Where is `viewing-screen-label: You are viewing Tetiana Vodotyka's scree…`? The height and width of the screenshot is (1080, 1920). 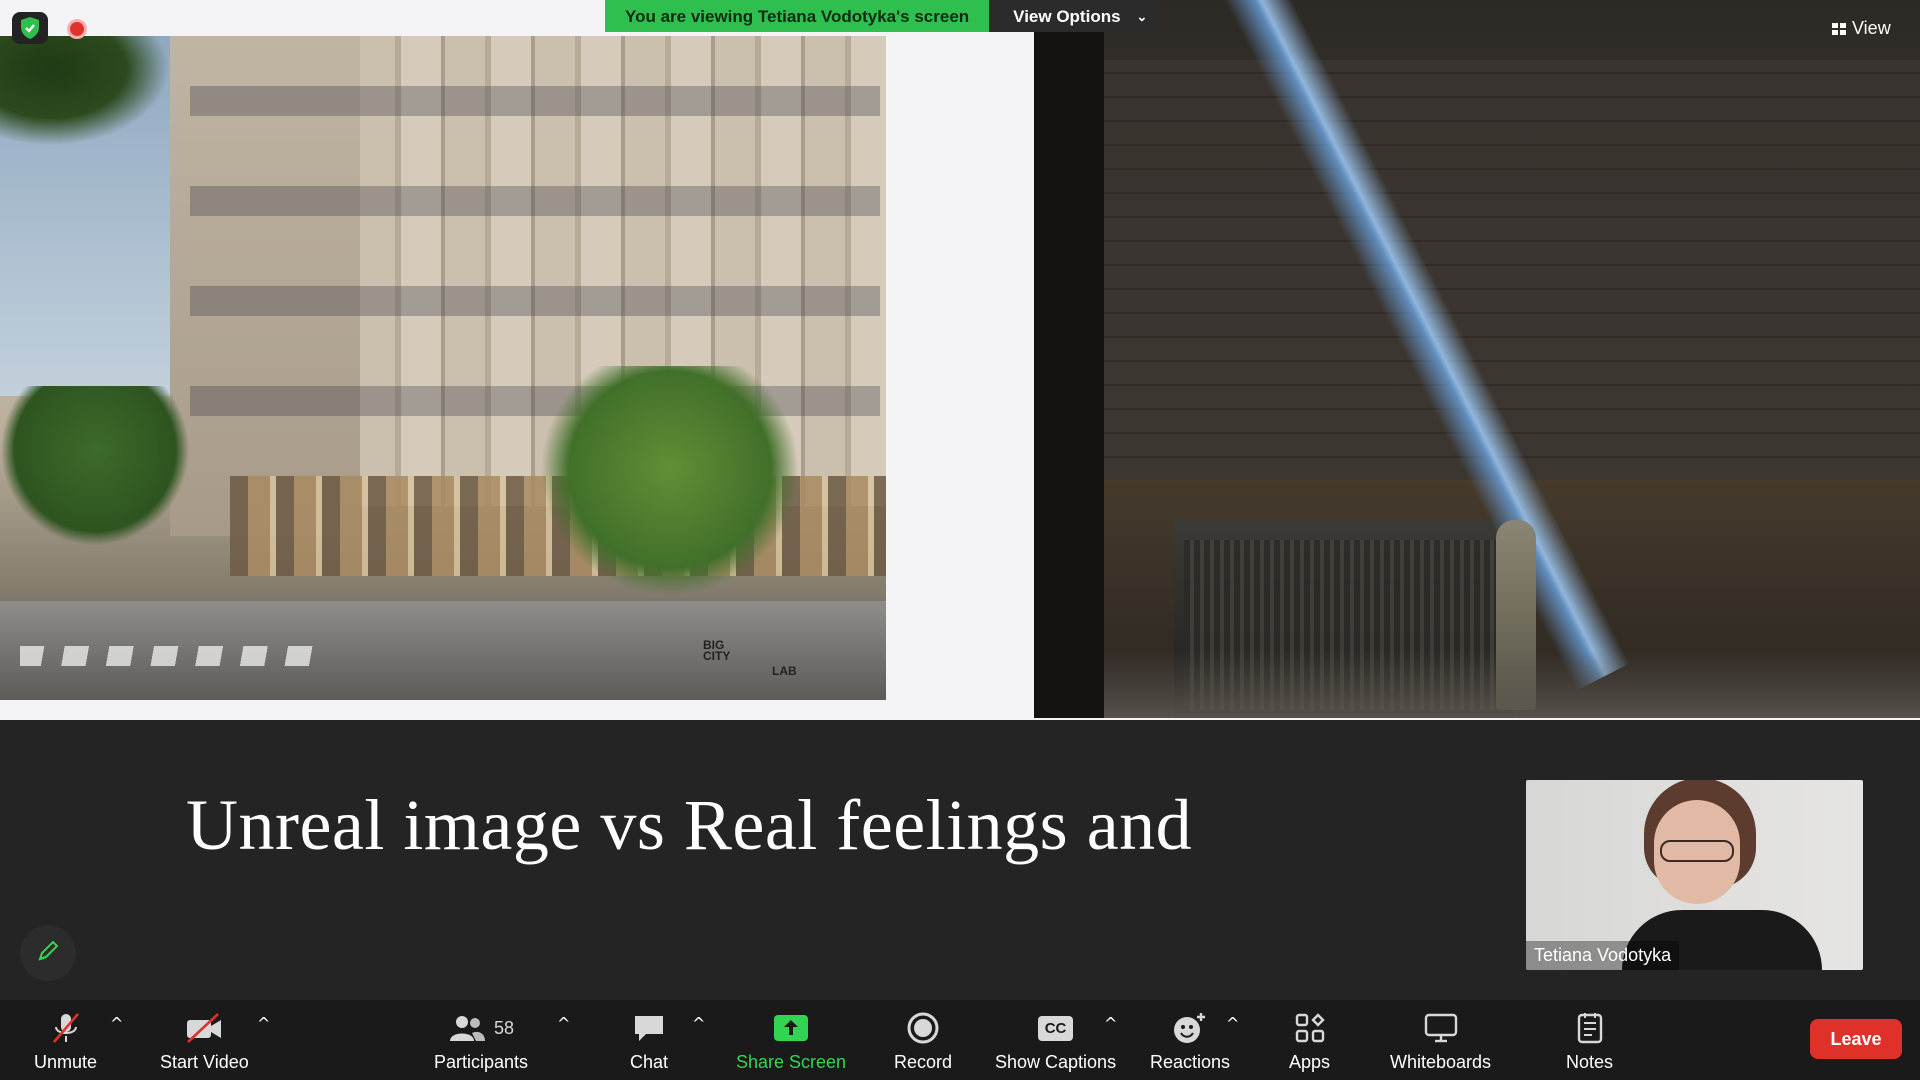
viewing-screen-label: You are viewing Tetiana Vodotyka's scree… is located at coordinates (797, 16).